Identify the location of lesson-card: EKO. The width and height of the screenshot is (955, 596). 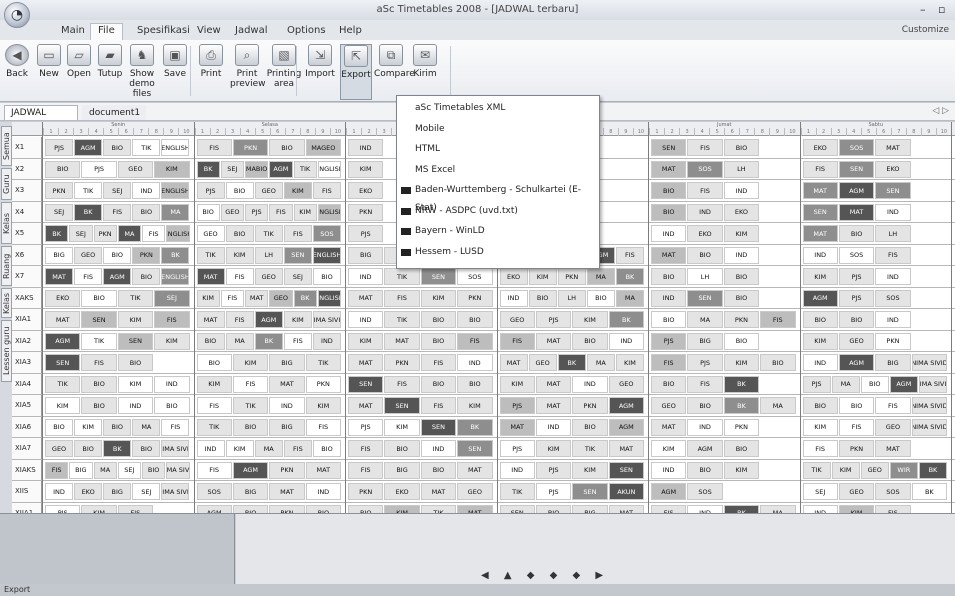
(366, 190).